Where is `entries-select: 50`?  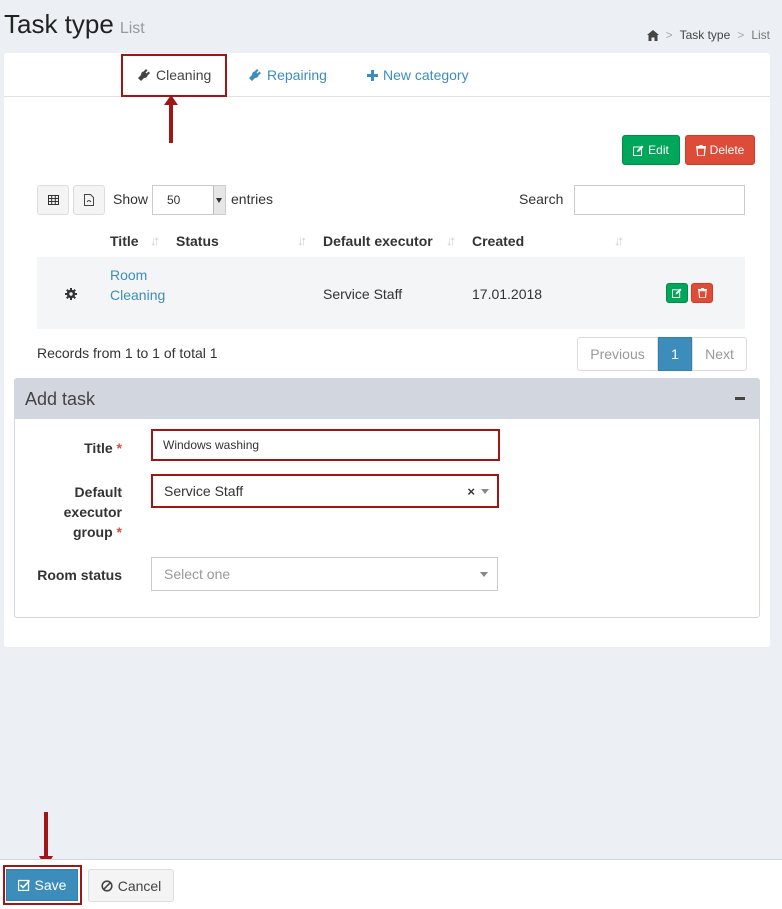 entries-select: 50 is located at coordinates (189, 200).